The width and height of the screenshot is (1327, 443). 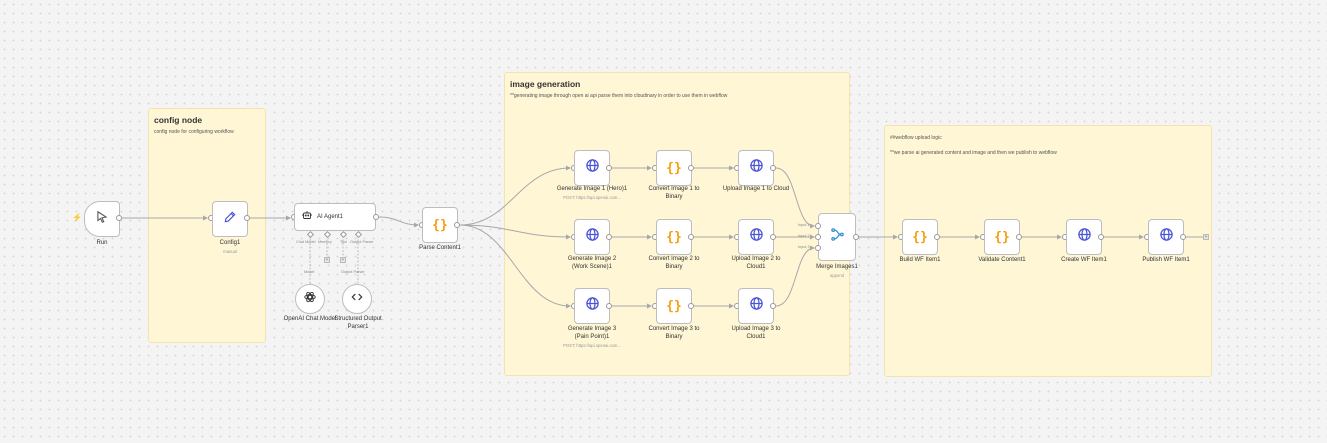 What do you see at coordinates (756, 333) in the screenshot?
I see `label-upload-image-3: Upload Image 3 to Cloud1` at bounding box center [756, 333].